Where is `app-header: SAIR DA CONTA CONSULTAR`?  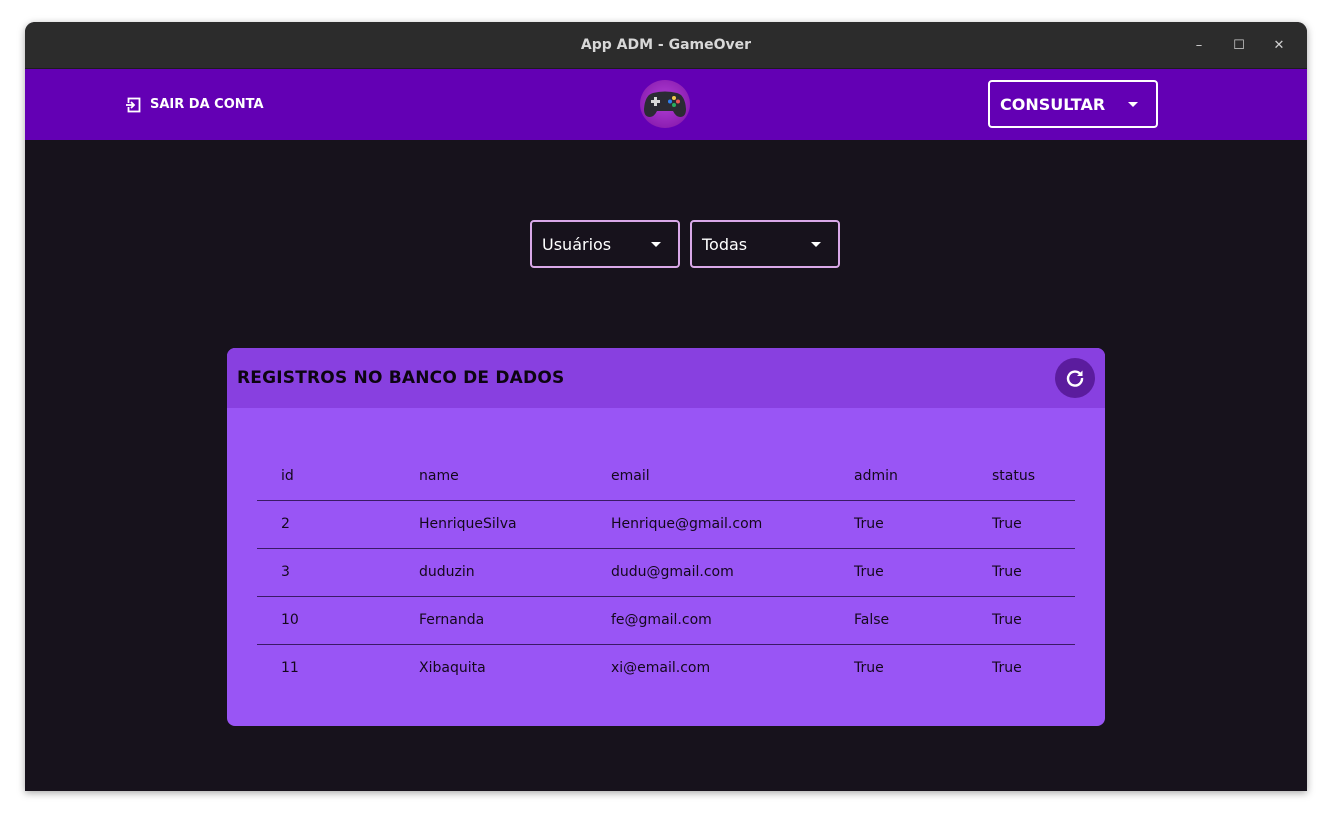
app-header: SAIR DA CONTA CONSULTAR is located at coordinates (666, 104).